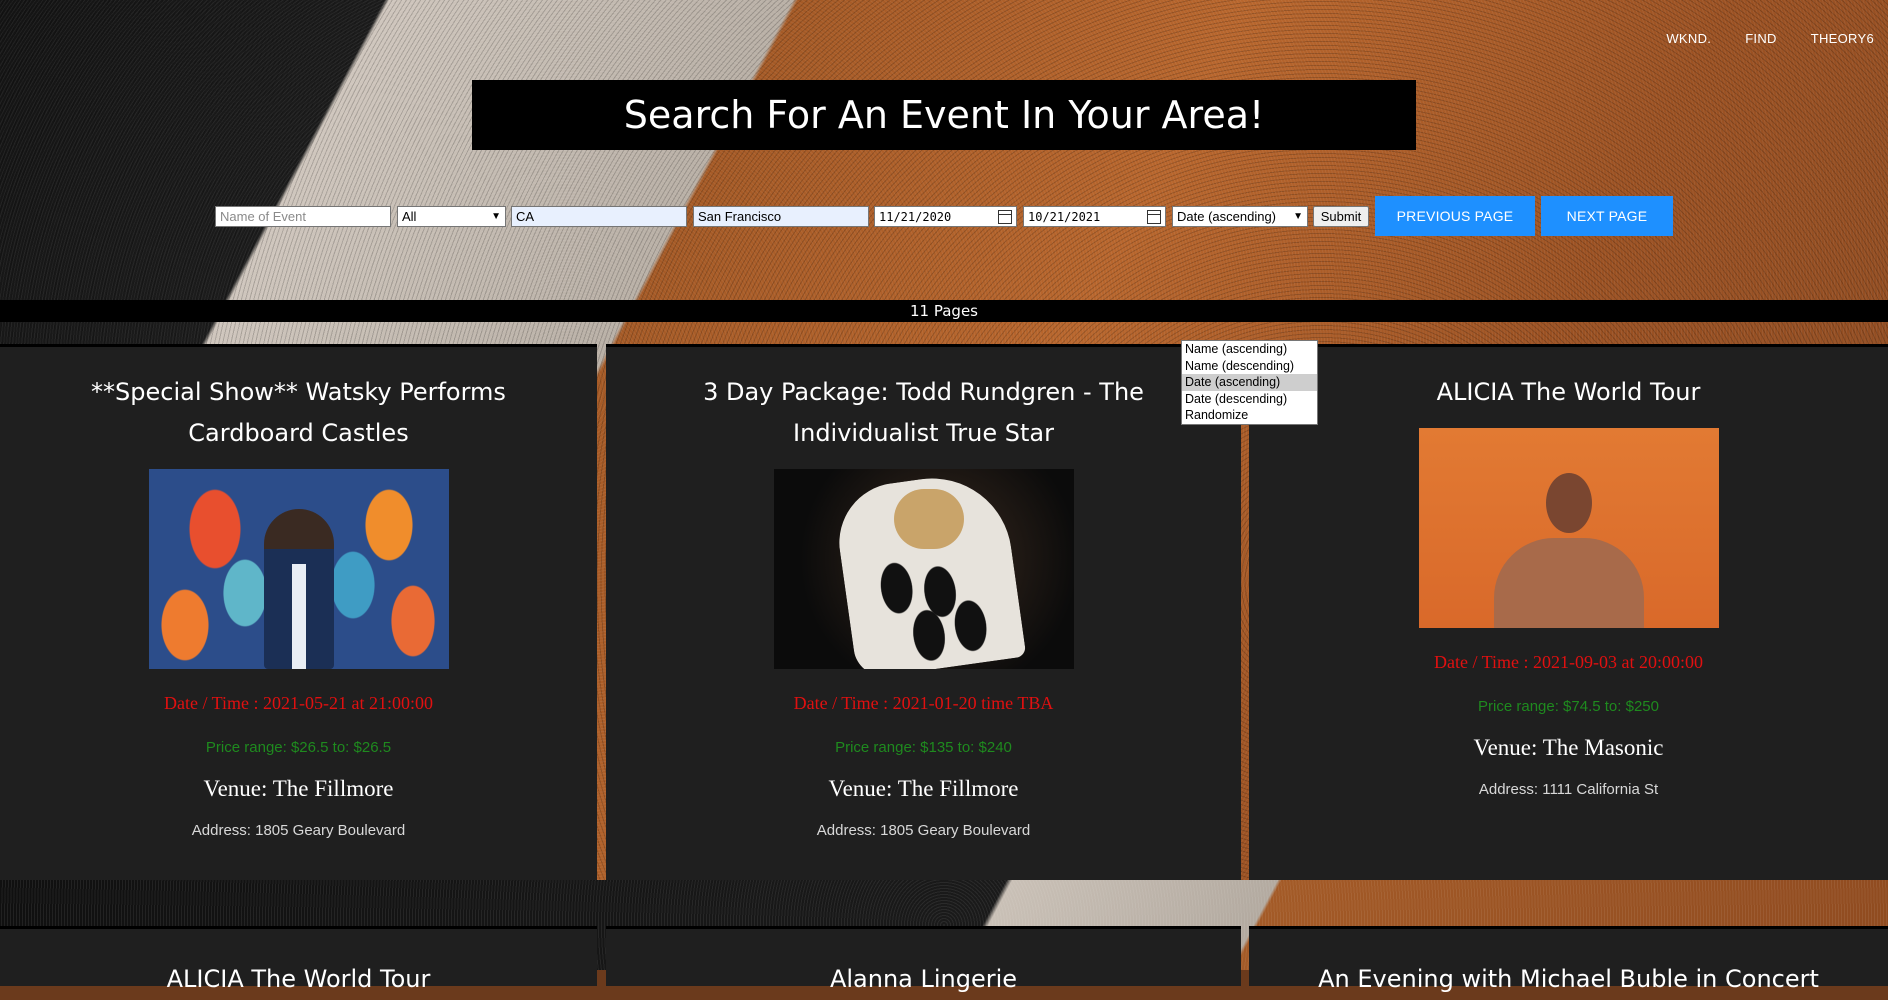 This screenshot has width=1888, height=1000. I want to click on nav-theory6: THEORY6, so click(1842, 38).